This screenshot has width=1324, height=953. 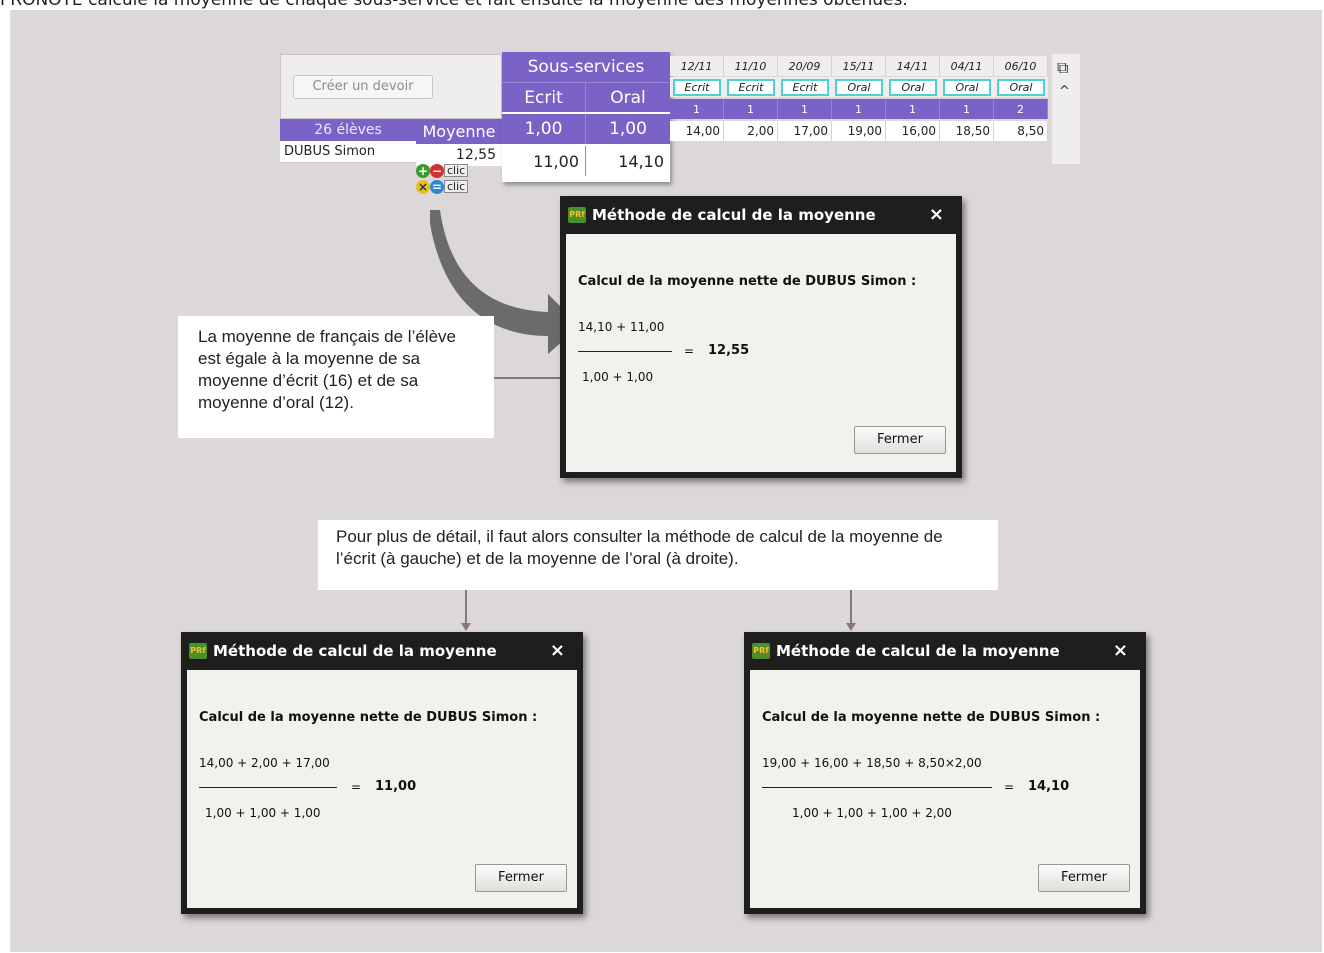 What do you see at coordinates (859, 66) in the screenshot?
I see `assignment-date: 15/11` at bounding box center [859, 66].